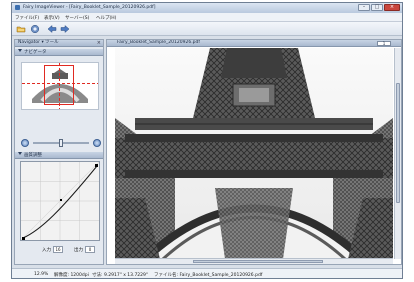 This screenshot has height=282, width=414. I want to click on zoom-slider-thumb, so click(61, 143).